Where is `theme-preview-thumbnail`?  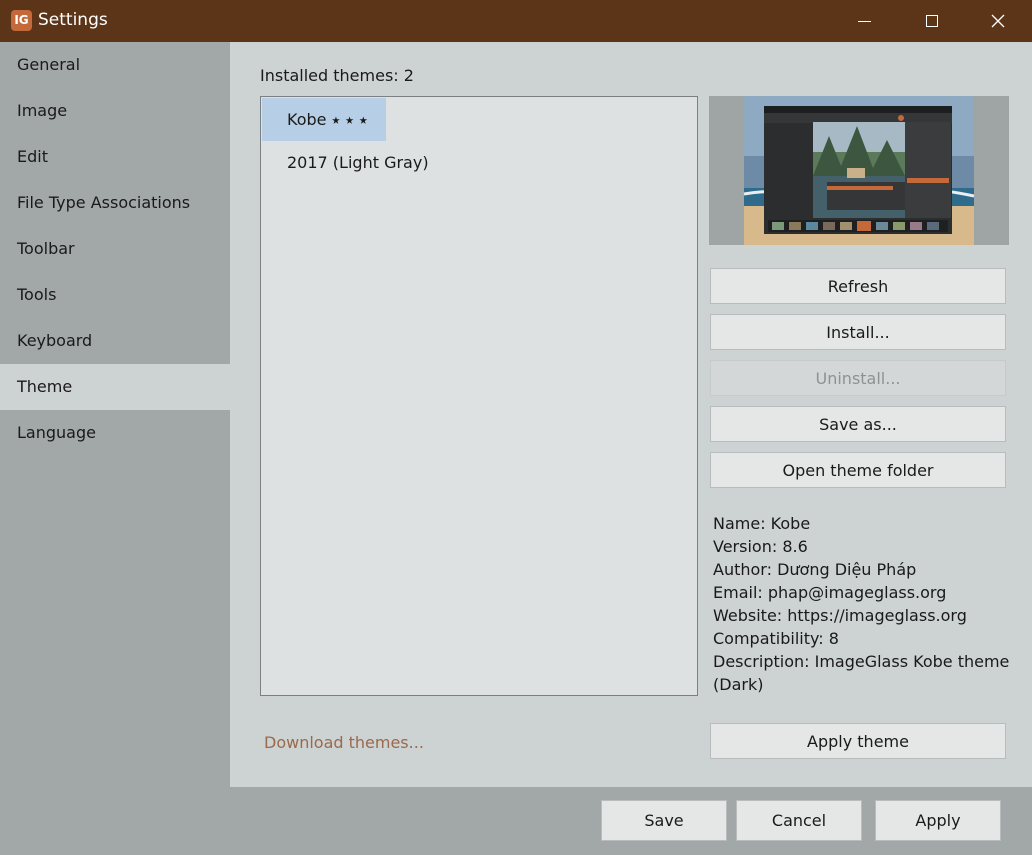
theme-preview-thumbnail is located at coordinates (859, 170).